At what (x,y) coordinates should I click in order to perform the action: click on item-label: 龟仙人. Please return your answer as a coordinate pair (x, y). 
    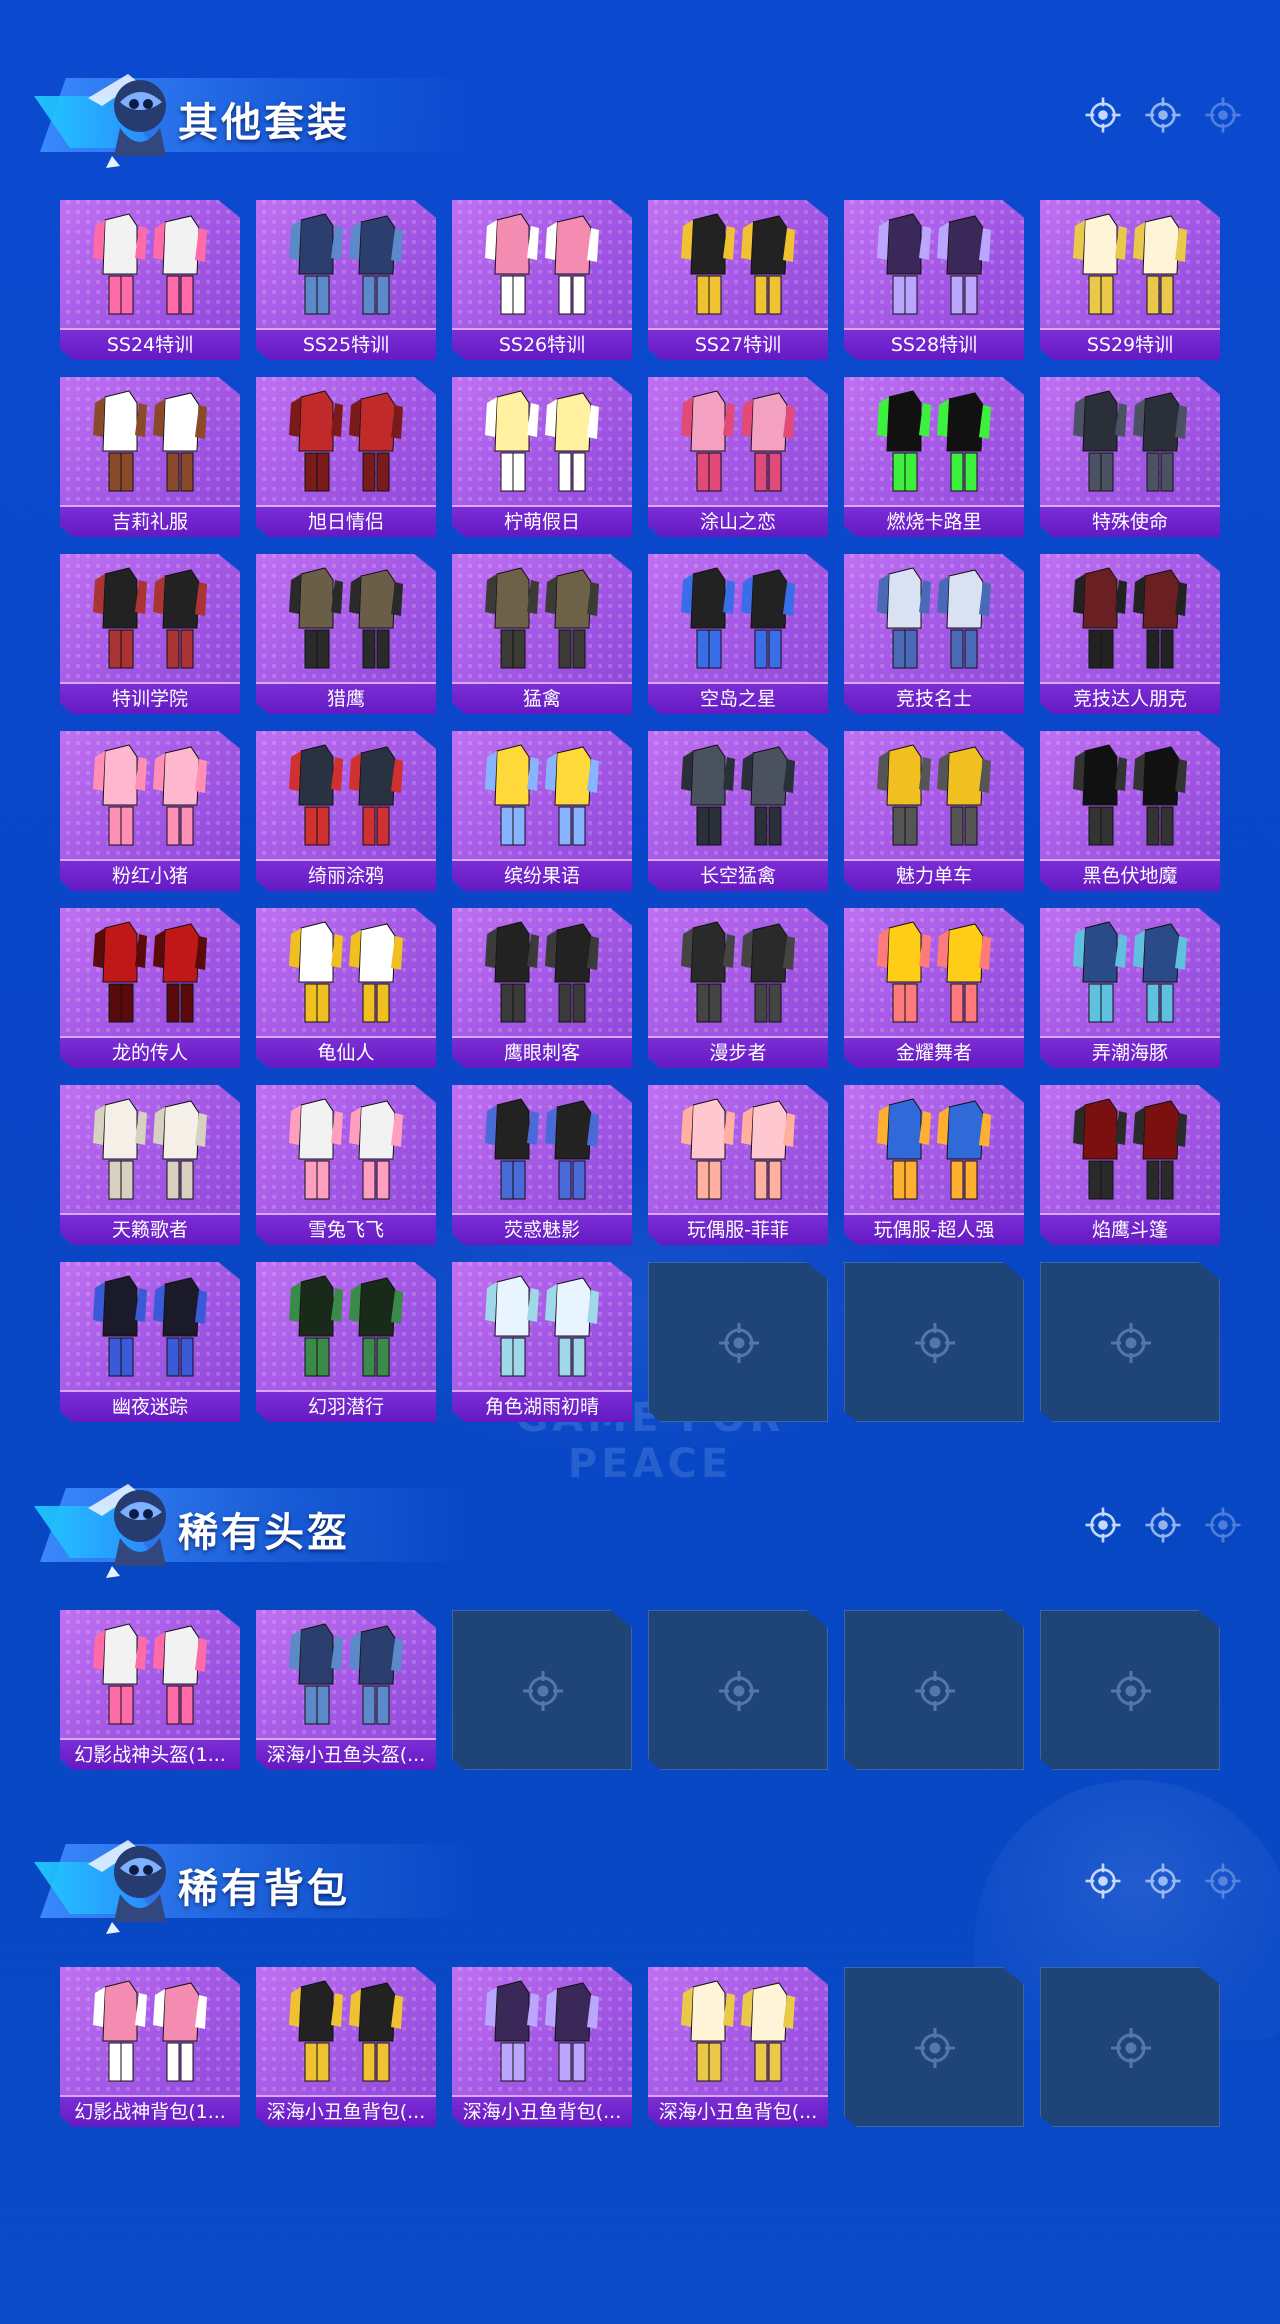
    Looking at the image, I should click on (346, 1053).